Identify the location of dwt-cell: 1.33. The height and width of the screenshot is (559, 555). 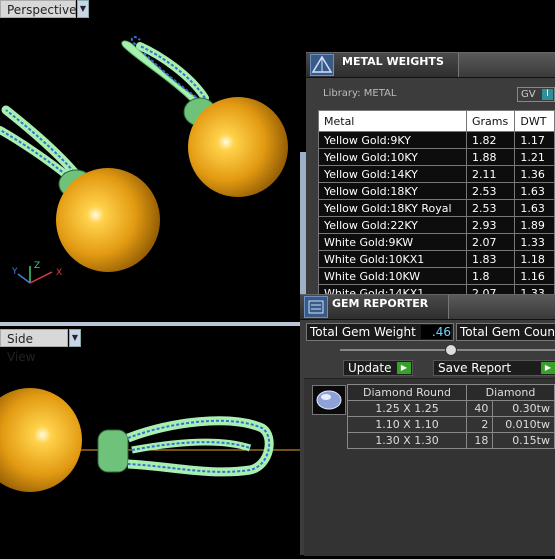
(534, 242).